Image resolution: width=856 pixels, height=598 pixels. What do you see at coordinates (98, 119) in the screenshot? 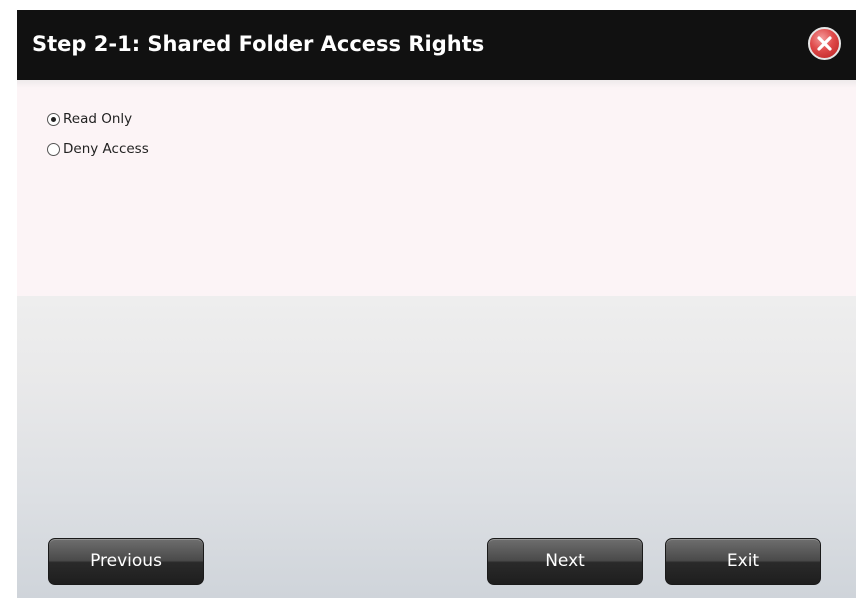
I see `radio-label-read-only: Read Only` at bounding box center [98, 119].